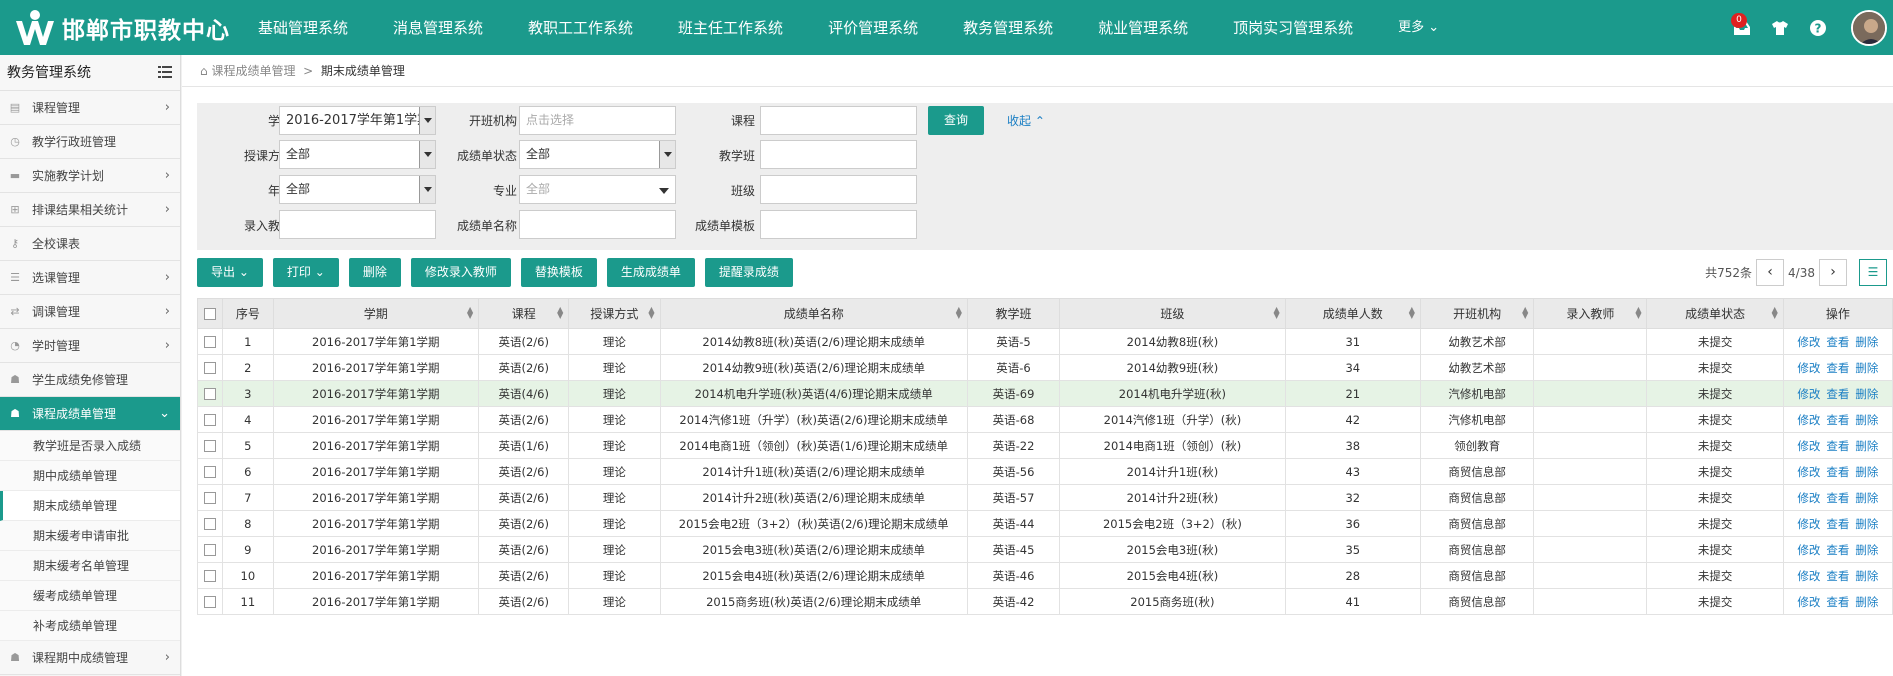 The width and height of the screenshot is (1893, 676). Describe the element at coordinates (838, 154) in the screenshot. I see `class-input` at that location.